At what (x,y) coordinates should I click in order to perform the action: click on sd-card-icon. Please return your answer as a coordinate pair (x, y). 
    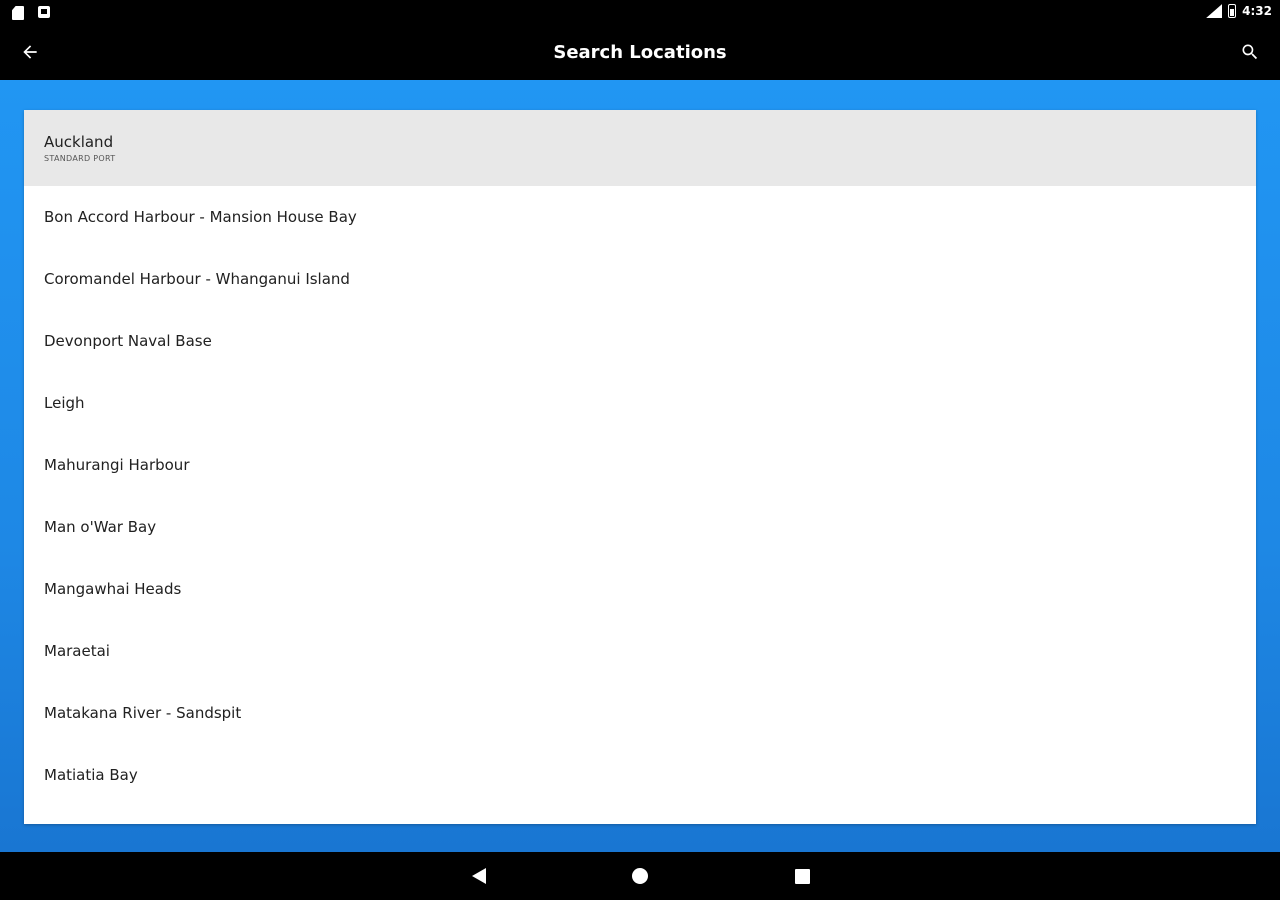
    Looking at the image, I should click on (18, 13).